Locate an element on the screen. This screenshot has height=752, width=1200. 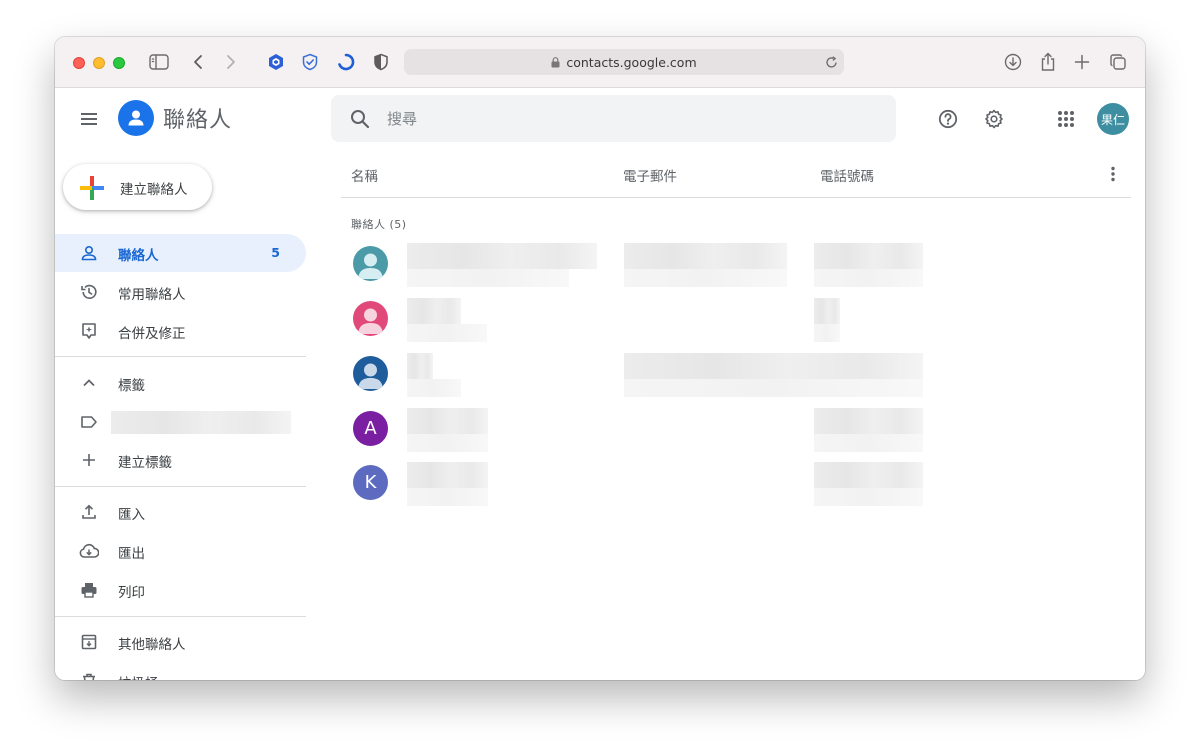
merge-fix-icon is located at coordinates (89, 331).